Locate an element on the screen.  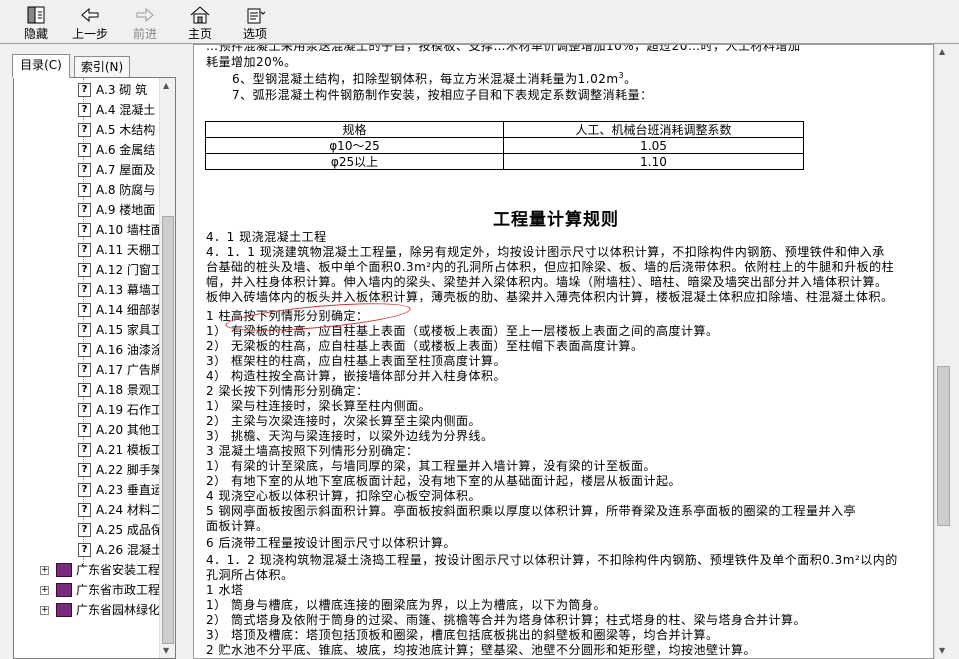
adjustment-coefficient-table: 规格 人工、机械台班消耗调整系数 φ10～25 1.05 φ25以上 1.10 is located at coordinates (504, 145).